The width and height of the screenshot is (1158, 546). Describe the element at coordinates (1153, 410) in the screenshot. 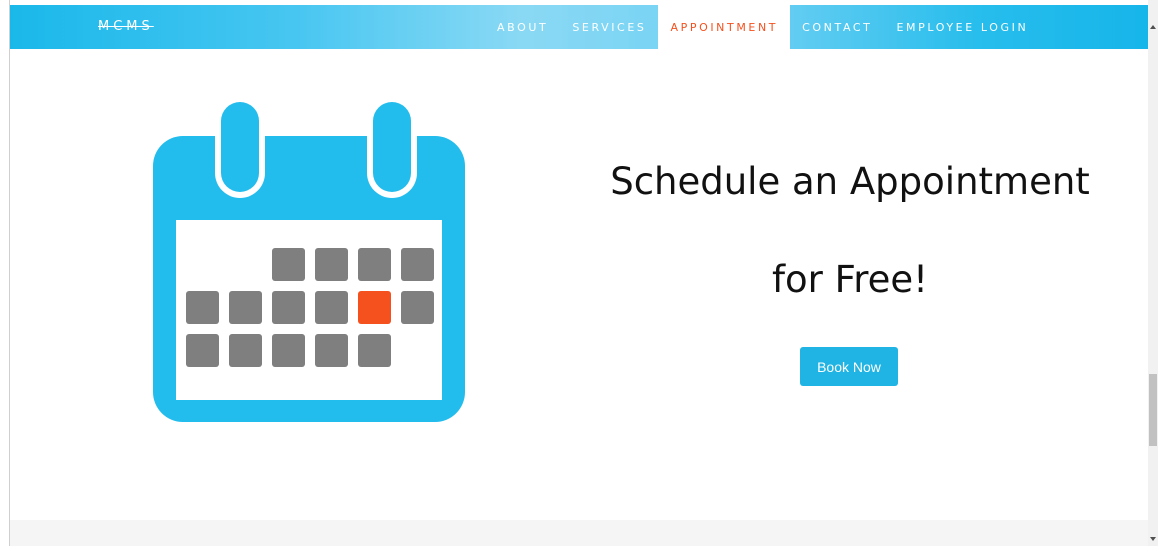

I see `scroll-thumb` at that location.